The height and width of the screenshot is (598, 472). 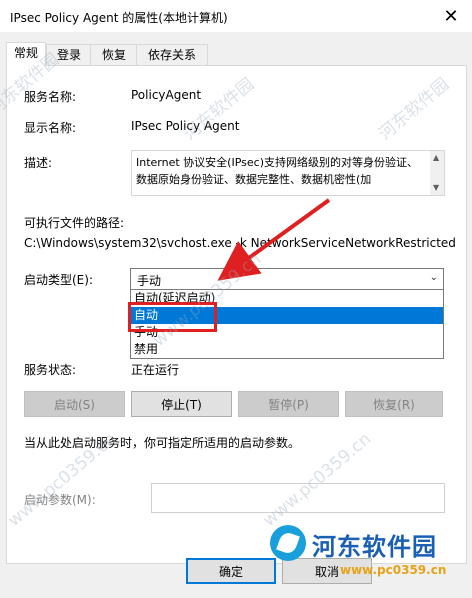 What do you see at coordinates (74, 404) in the screenshot?
I see `start-button: 启动(S)` at bounding box center [74, 404].